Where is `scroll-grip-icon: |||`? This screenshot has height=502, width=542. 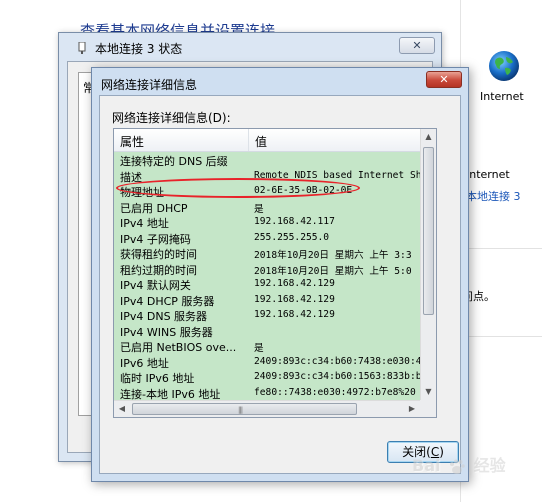 scroll-grip-icon: ||| is located at coordinates (240, 410).